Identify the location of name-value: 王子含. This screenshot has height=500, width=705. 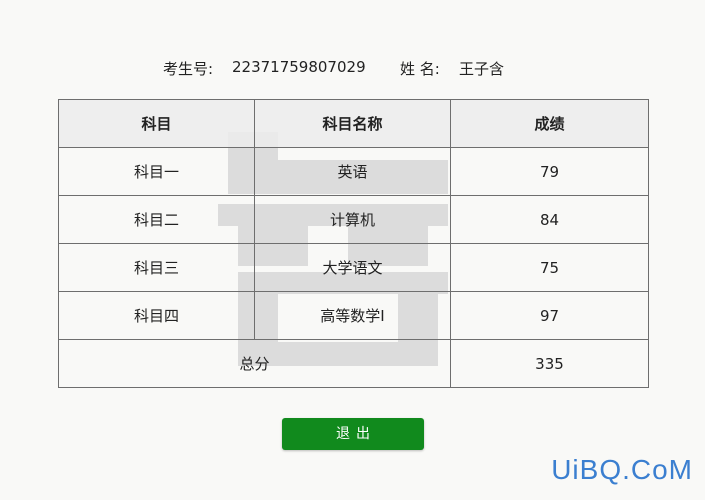
(482, 69).